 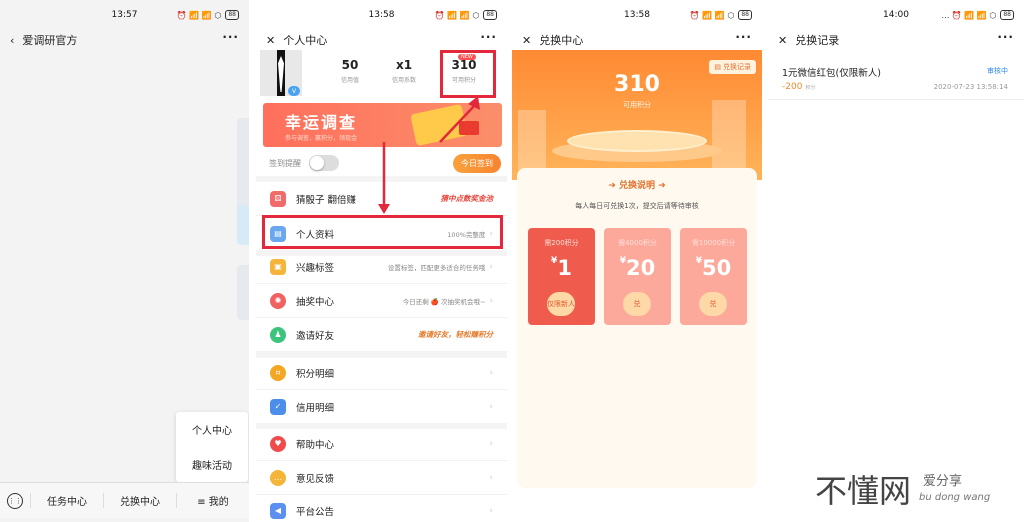 I want to click on site-watermark-logo: 不懂网 爱分享 bu dong wang, so click(x=919, y=491).